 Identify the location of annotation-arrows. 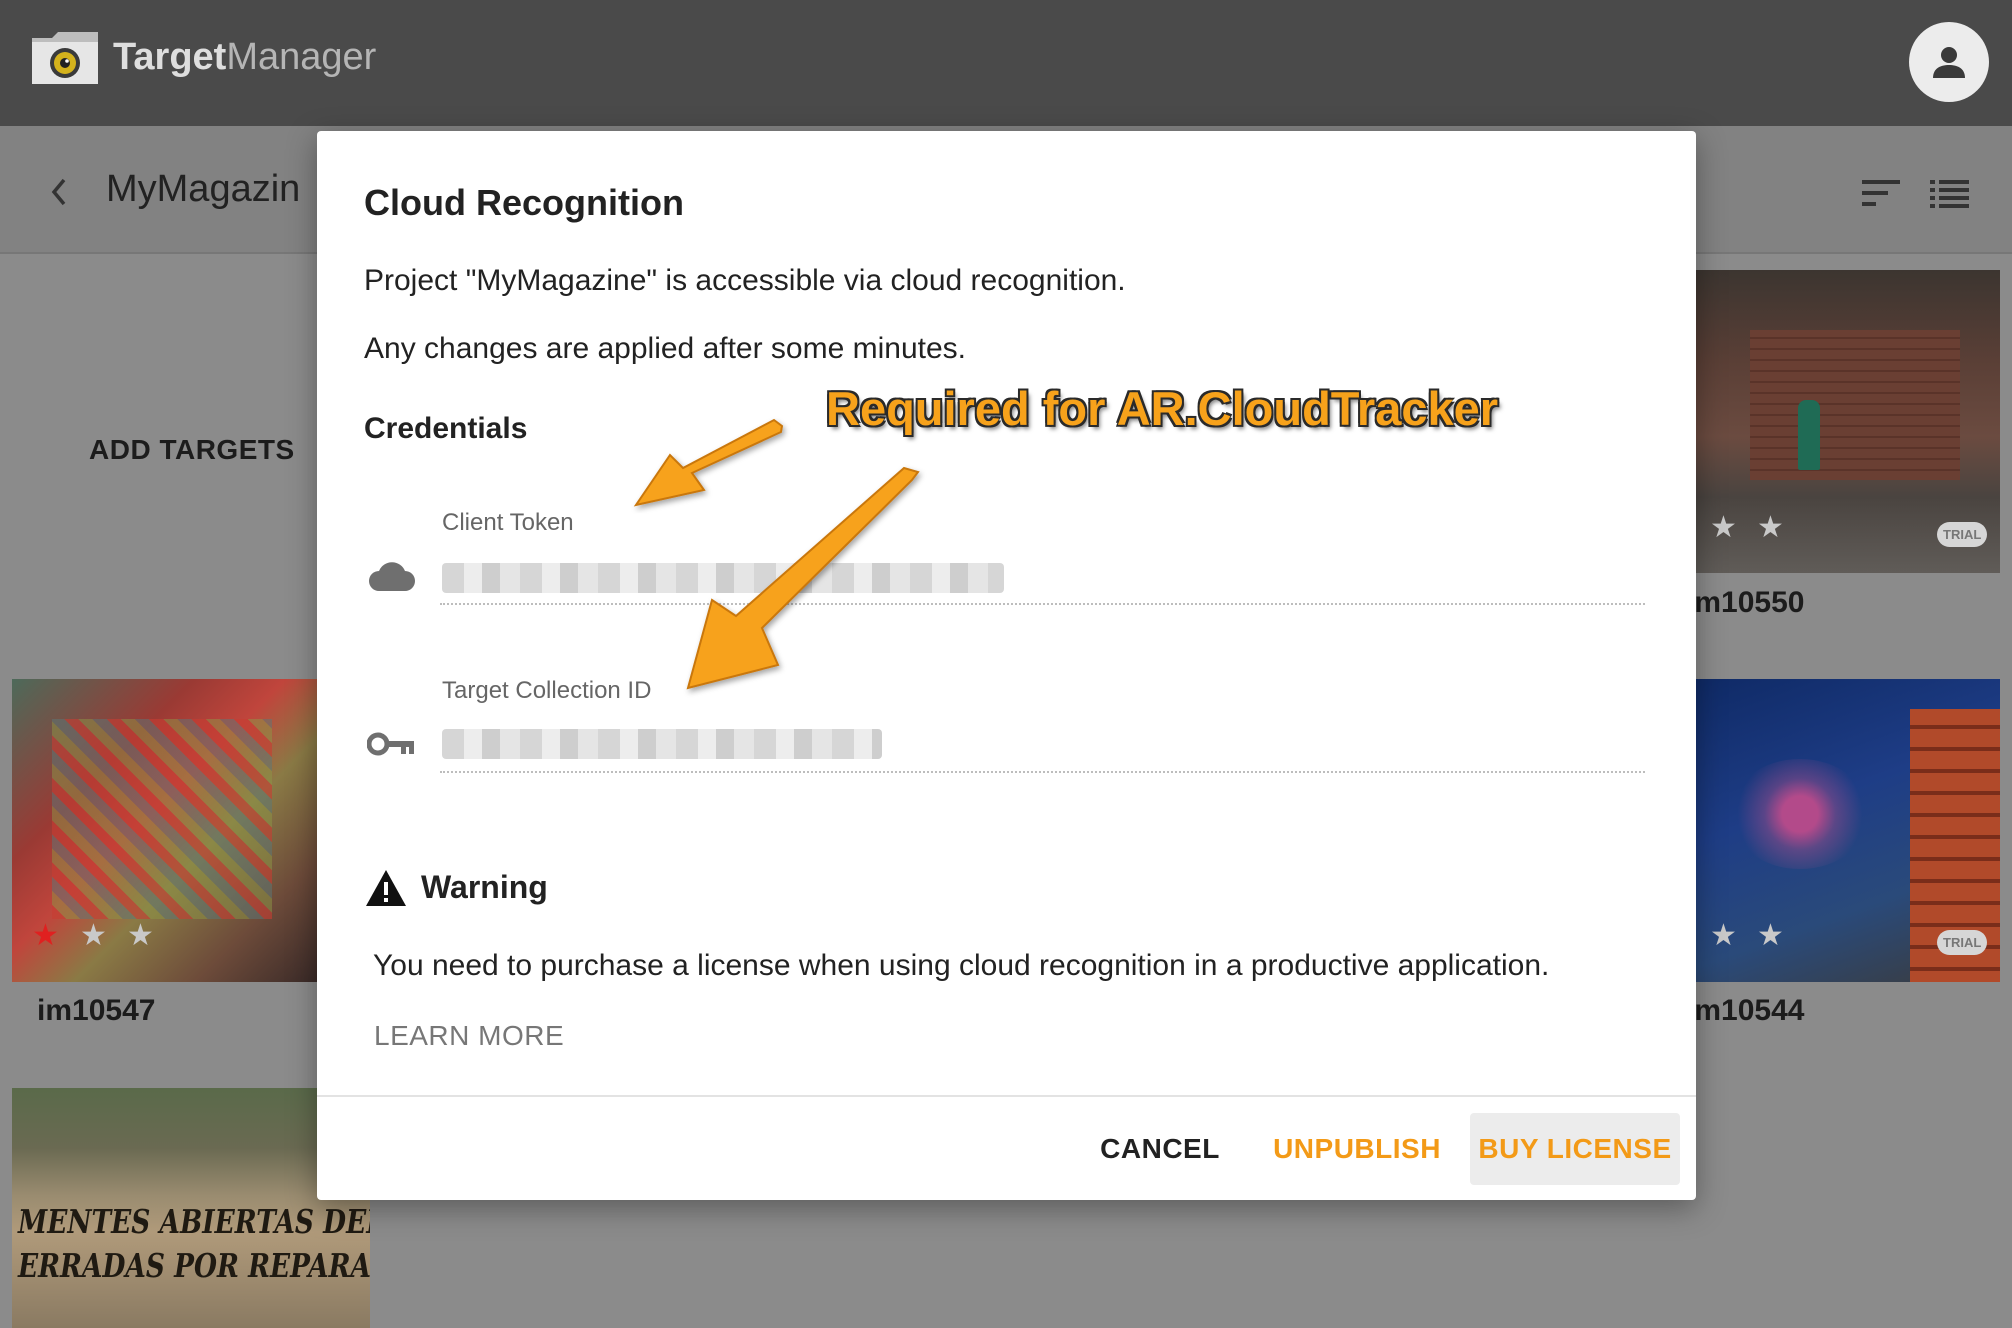
(776, 554).